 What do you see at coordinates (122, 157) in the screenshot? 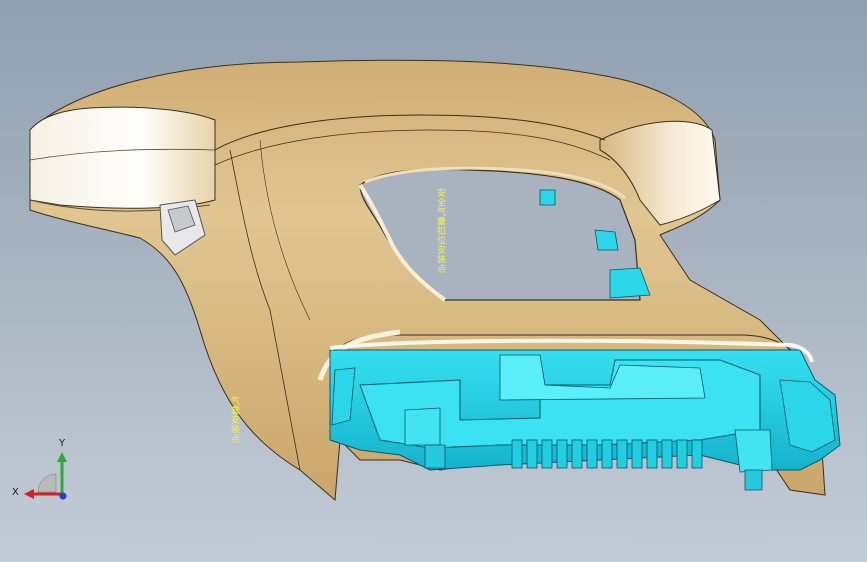
I see `shell-left-lobe` at bounding box center [122, 157].